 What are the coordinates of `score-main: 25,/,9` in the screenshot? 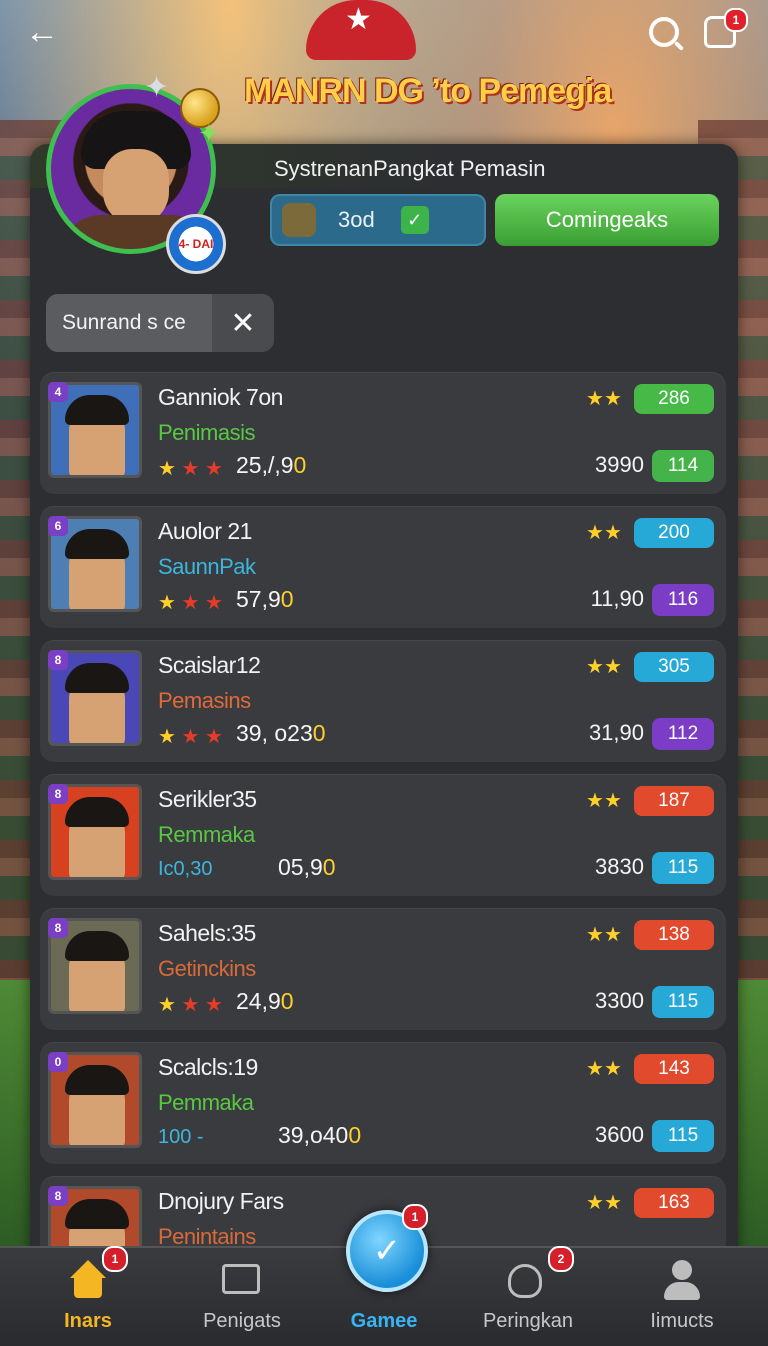 It's located at (265, 465).